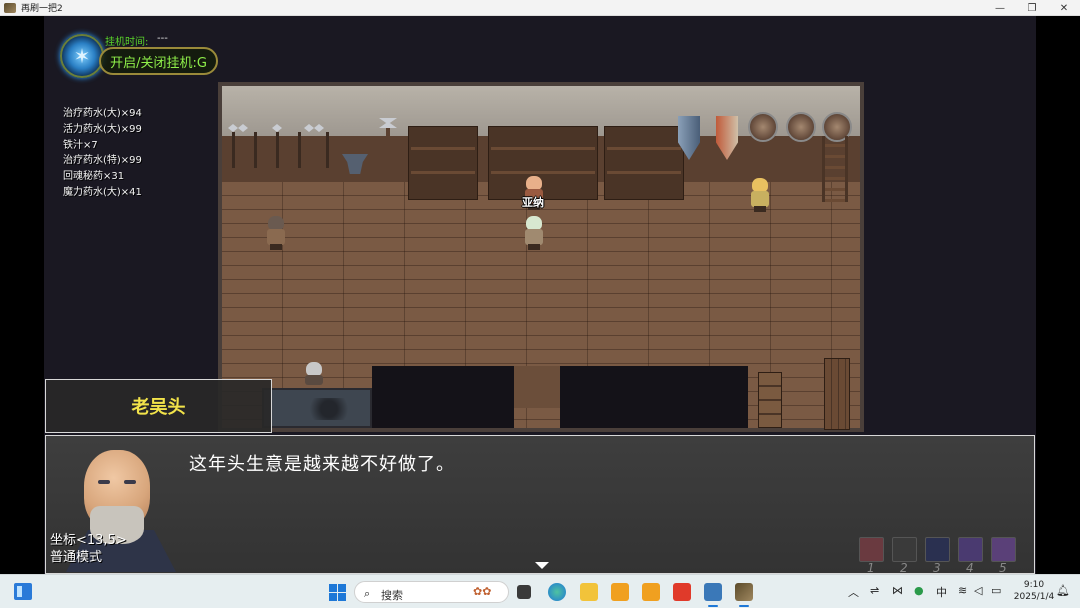 The image size is (1080, 608). What do you see at coordinates (542, 565) in the screenshot?
I see `continue-arrow-icon` at bounding box center [542, 565].